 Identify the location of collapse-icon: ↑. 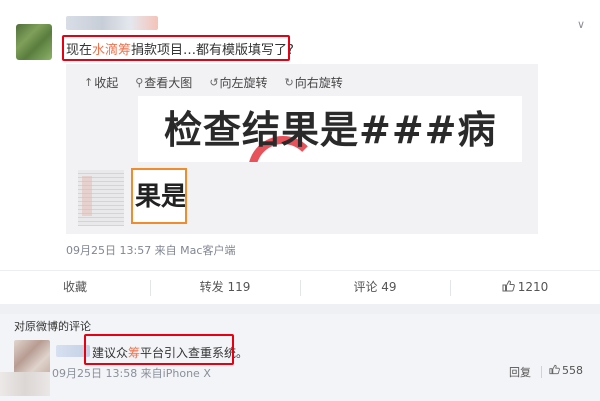
(89, 82).